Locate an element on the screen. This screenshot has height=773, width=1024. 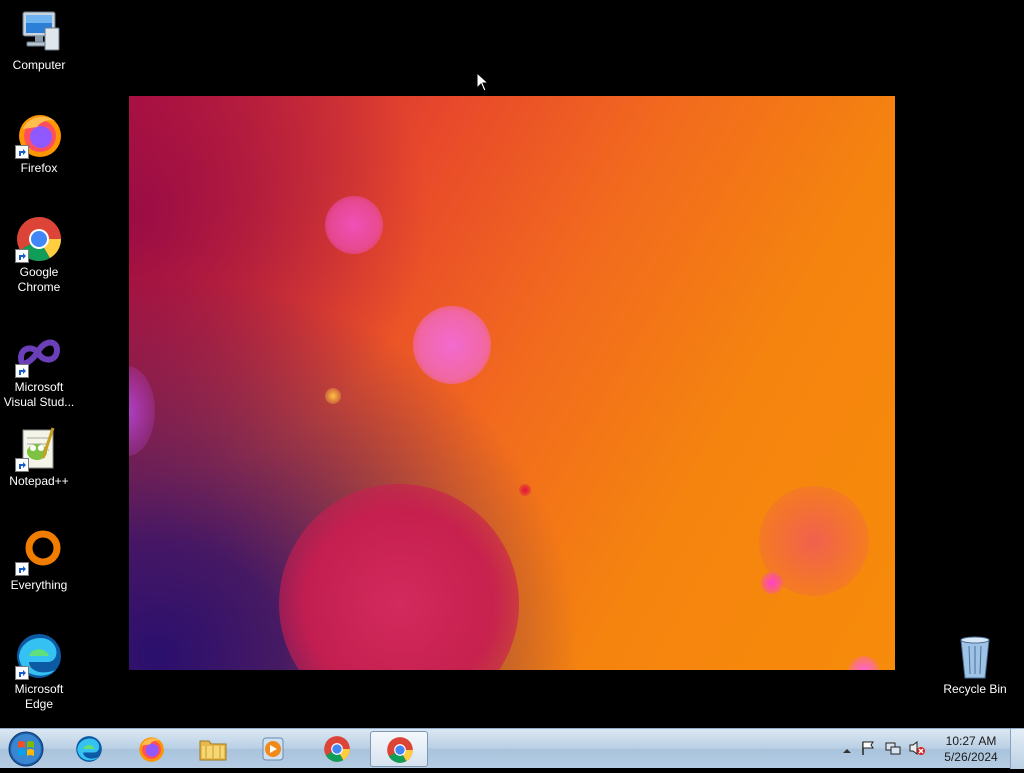
desktop-icon-firefox: Firefox is located at coordinates (39, 143).